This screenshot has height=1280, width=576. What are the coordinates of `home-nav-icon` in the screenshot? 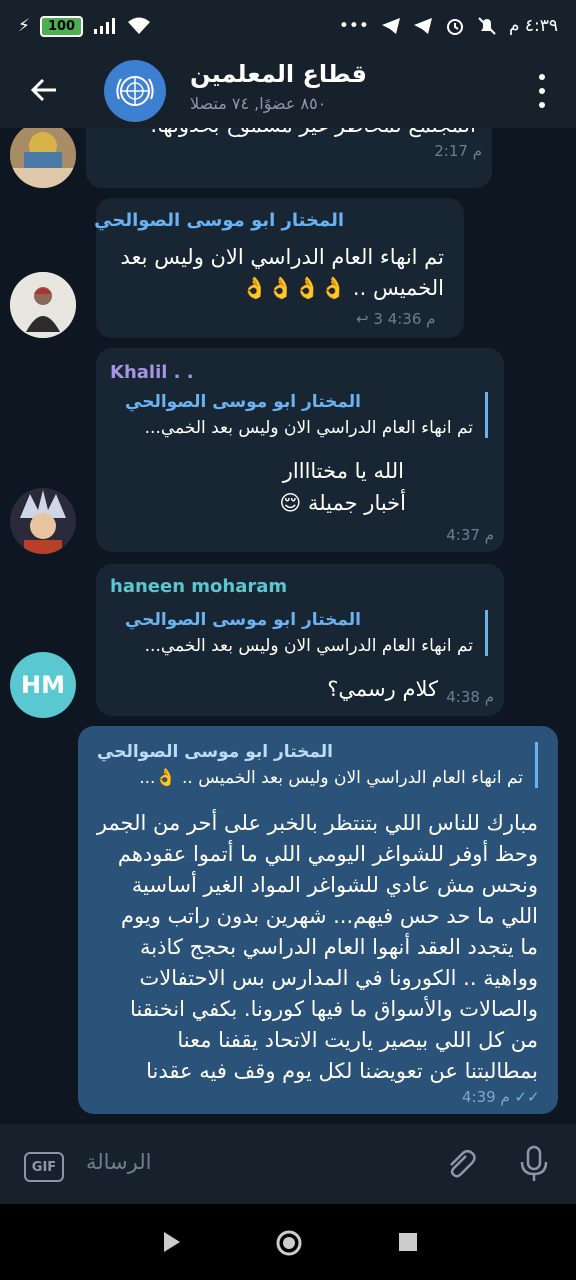 It's located at (289, 1243).